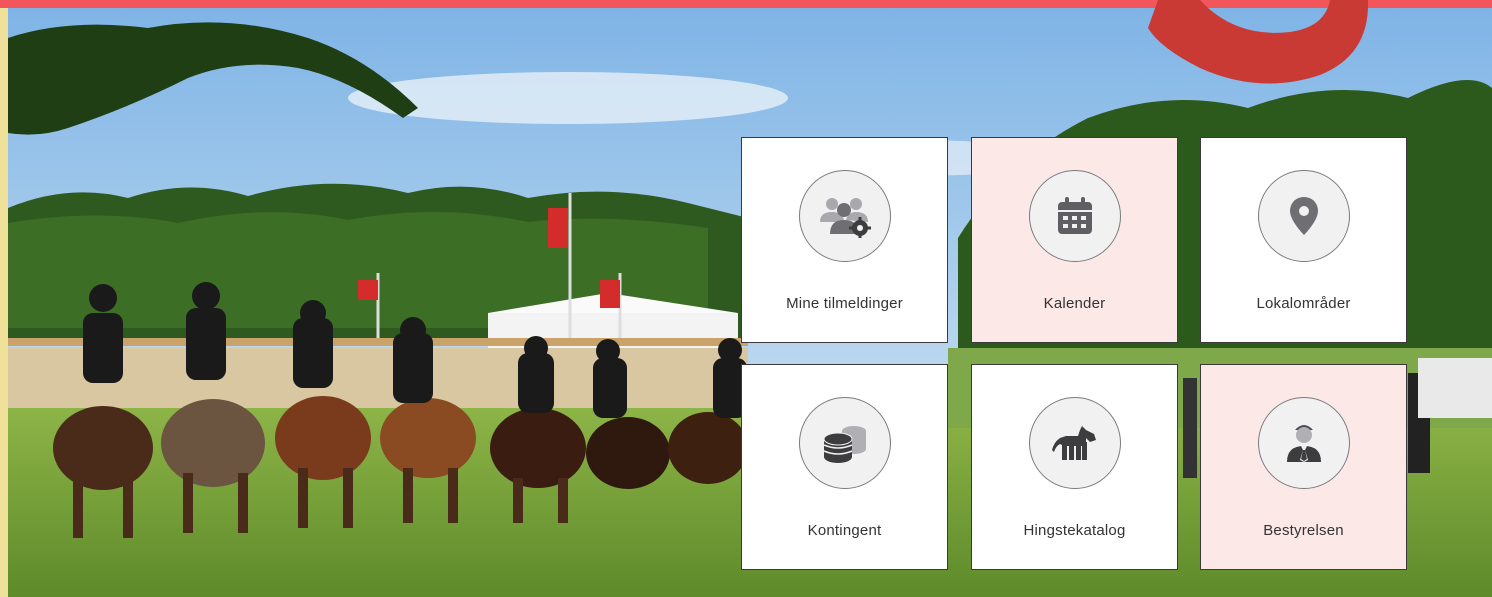  What do you see at coordinates (1074, 443) in the screenshot?
I see `horse-icon` at bounding box center [1074, 443].